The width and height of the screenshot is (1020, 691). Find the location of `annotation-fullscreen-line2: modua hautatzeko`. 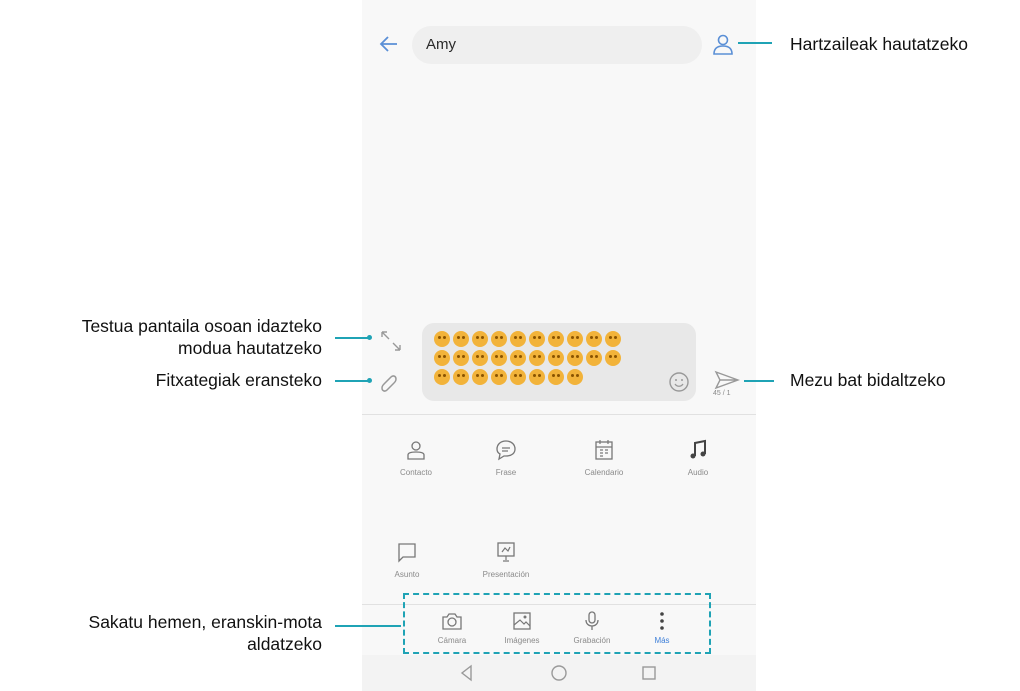

annotation-fullscreen-line2: modua hautatzeko is located at coordinates (250, 348).